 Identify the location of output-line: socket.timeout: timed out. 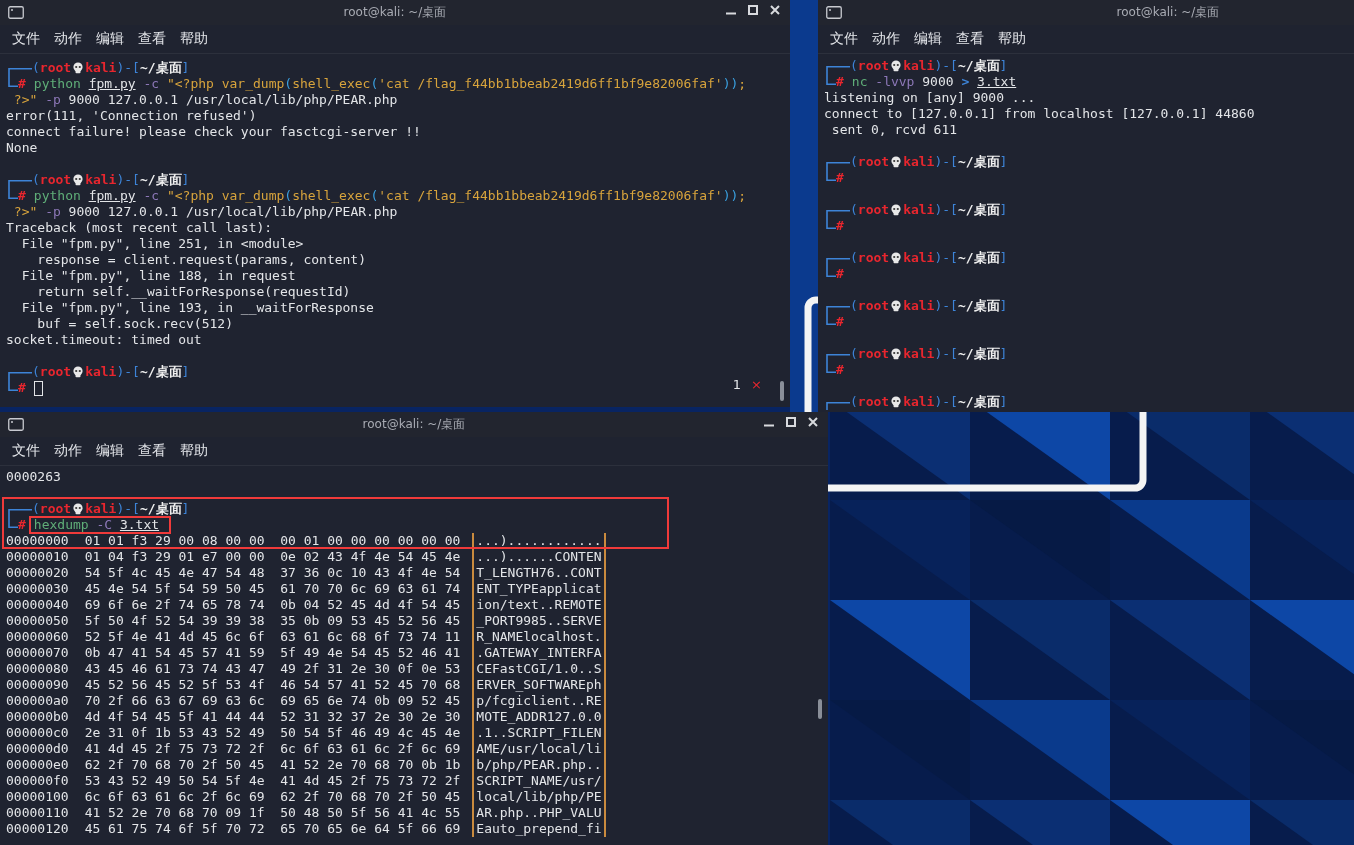
(104, 340).